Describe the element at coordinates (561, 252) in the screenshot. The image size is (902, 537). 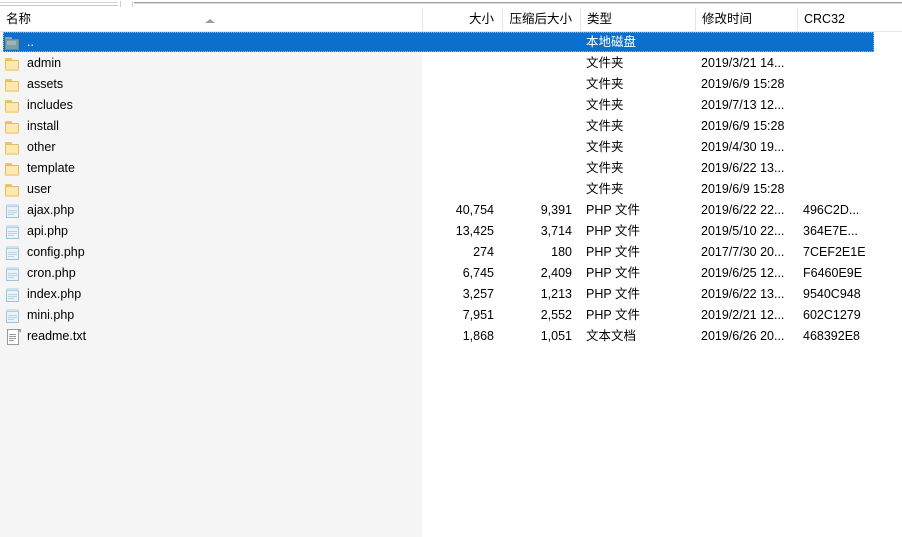
I see `cell-packedsize: 180` at that location.